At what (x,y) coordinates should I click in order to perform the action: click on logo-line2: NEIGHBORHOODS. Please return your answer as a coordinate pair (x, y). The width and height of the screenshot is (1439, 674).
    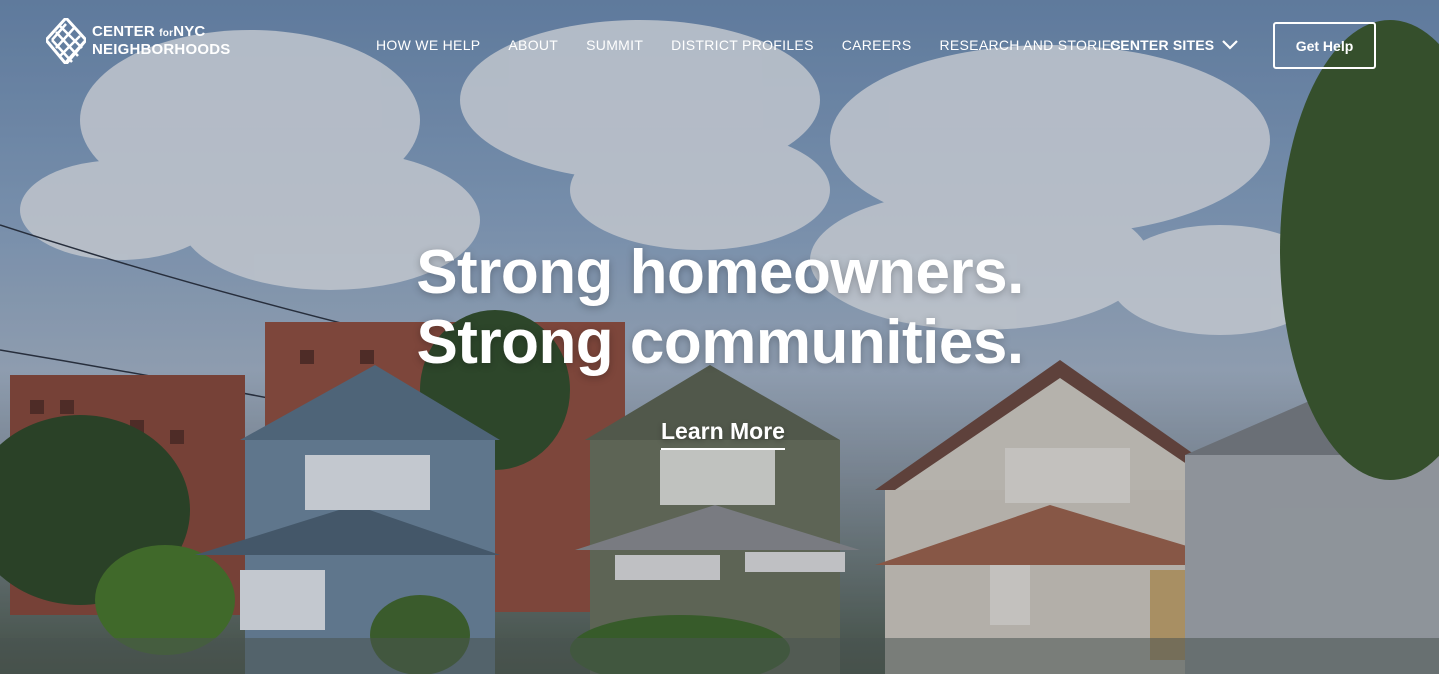
    Looking at the image, I should click on (161, 49).